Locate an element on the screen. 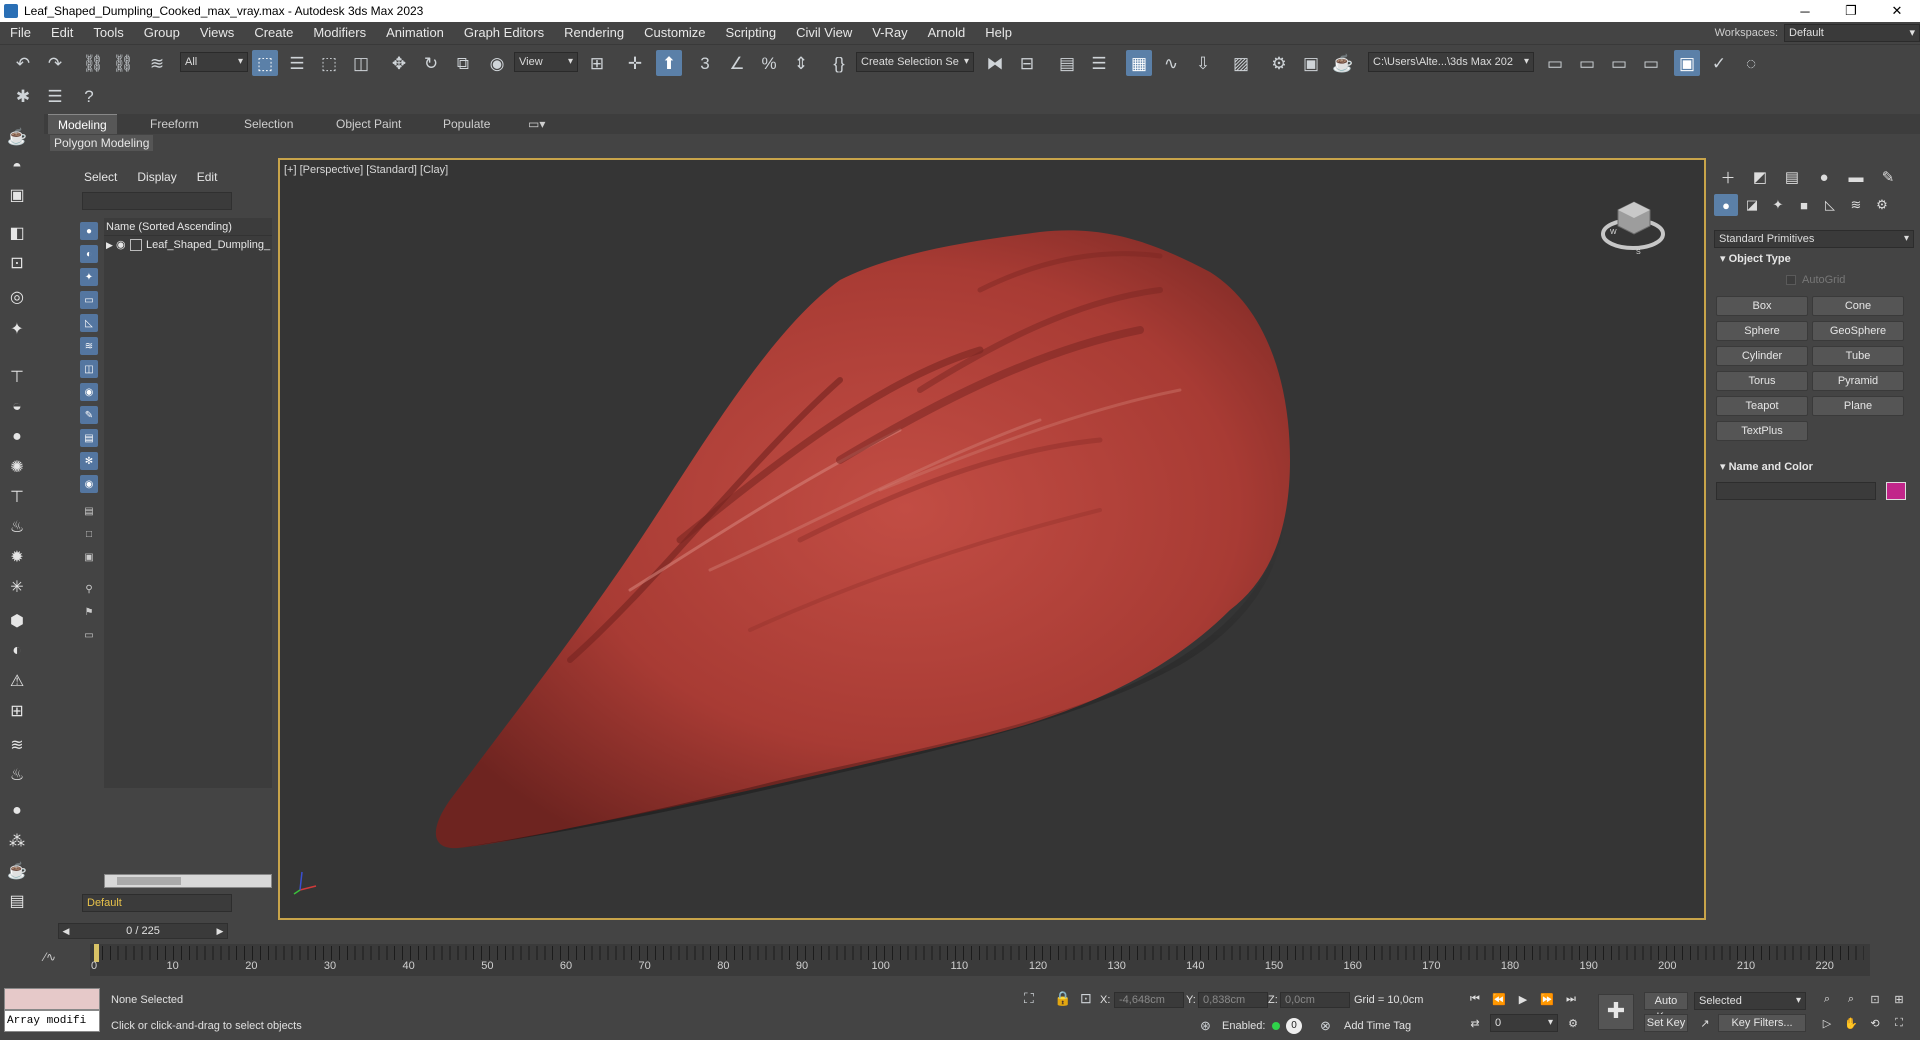 The height and width of the screenshot is (1040, 1920). object-type-header: Object Type is located at coordinates (1814, 259).